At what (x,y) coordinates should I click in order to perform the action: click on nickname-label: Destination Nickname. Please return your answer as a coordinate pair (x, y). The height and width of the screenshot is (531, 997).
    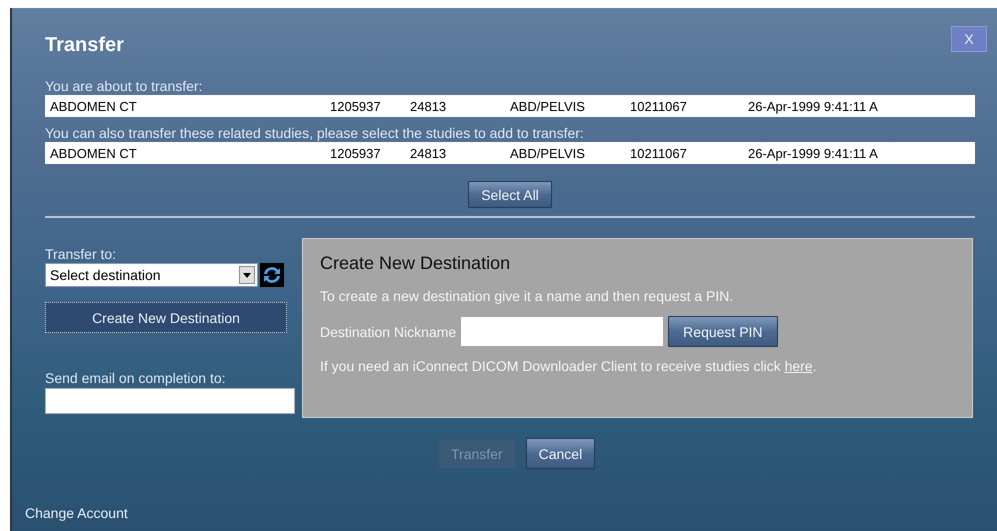
    Looking at the image, I should click on (388, 332).